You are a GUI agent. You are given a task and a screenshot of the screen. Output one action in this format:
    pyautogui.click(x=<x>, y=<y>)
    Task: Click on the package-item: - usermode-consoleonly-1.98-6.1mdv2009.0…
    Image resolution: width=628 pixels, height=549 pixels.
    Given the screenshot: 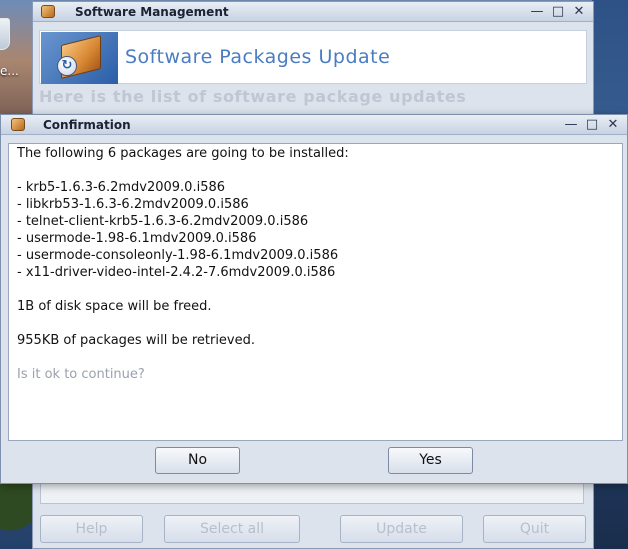 What is the action you would take?
    pyautogui.click(x=178, y=255)
    